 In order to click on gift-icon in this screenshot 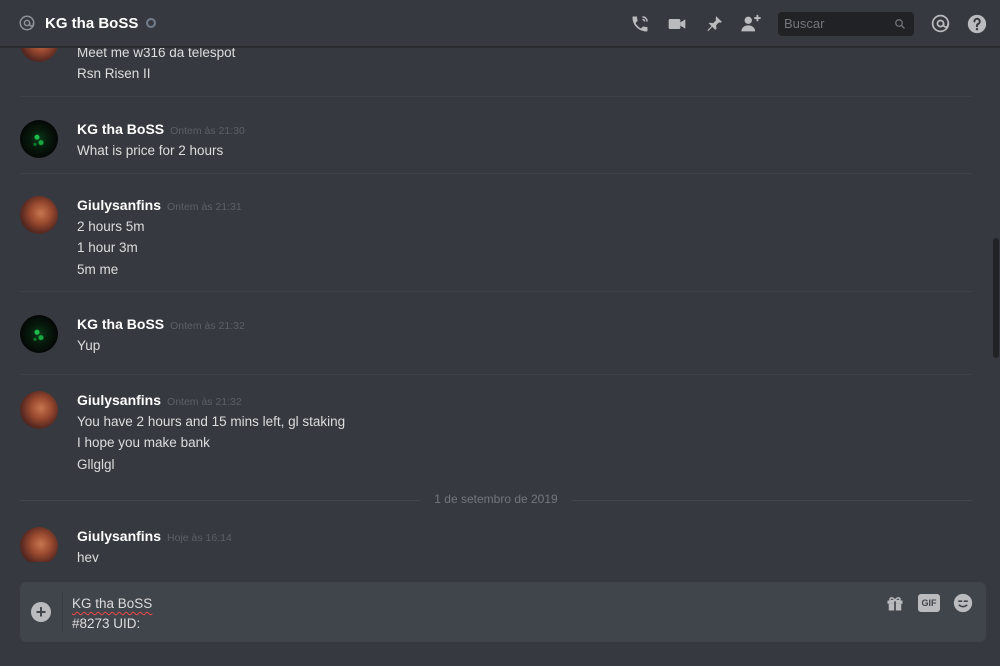, I will do `click(895, 603)`.